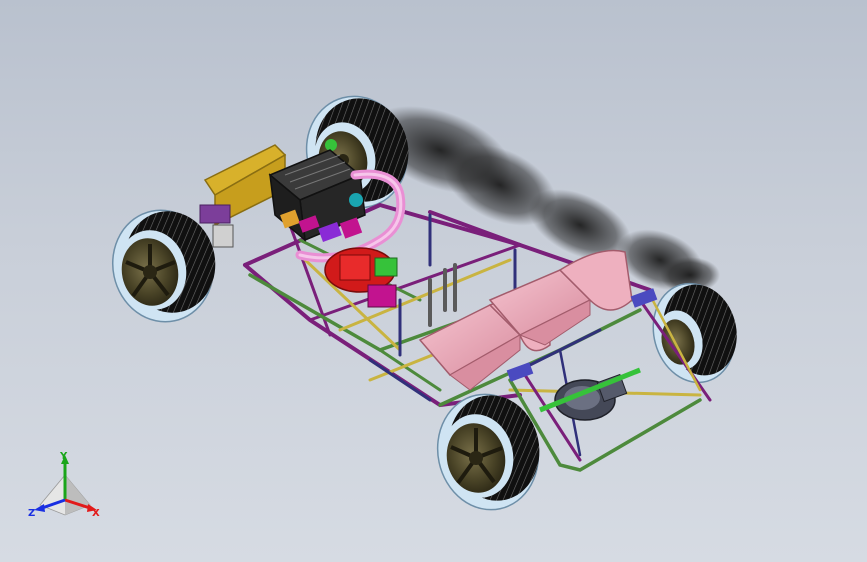 This screenshot has height=562, width=867. I want to click on orientation-triad: Y X Z, so click(65, 487).